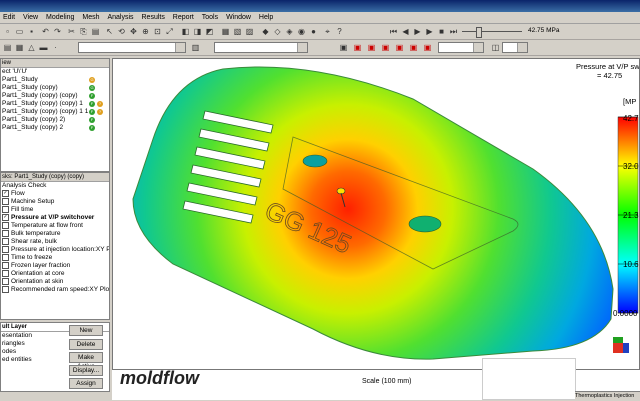  Describe the element at coordinates (492, 31) in the screenshot. I see `animation-slider` at that location.